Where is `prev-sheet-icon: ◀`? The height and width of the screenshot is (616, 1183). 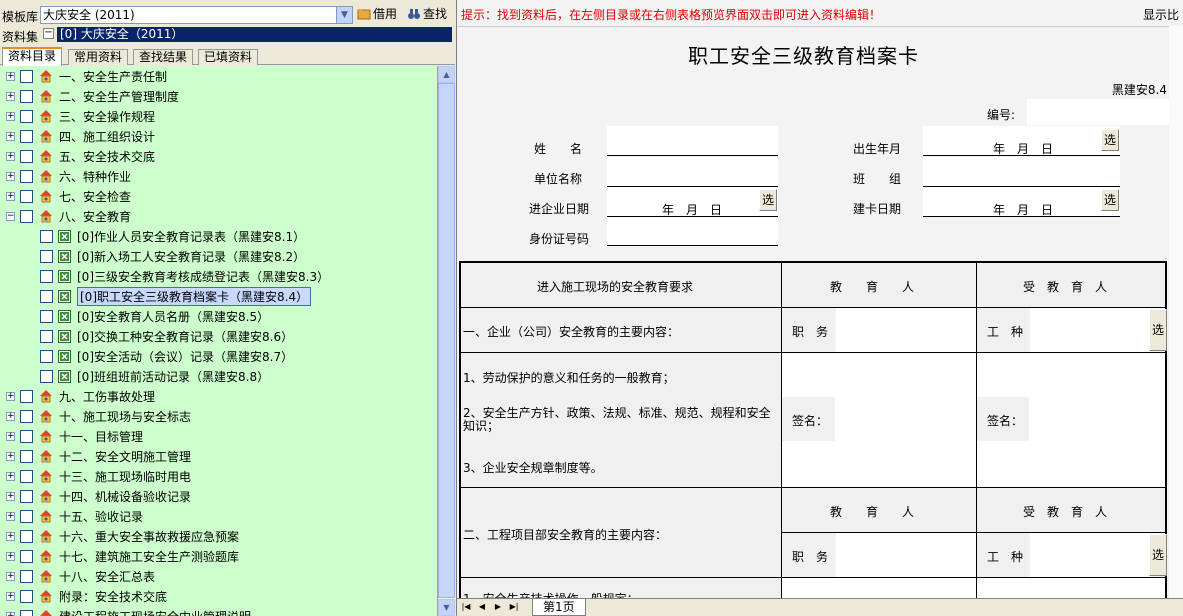 prev-sheet-icon: ◀ is located at coordinates (482, 607).